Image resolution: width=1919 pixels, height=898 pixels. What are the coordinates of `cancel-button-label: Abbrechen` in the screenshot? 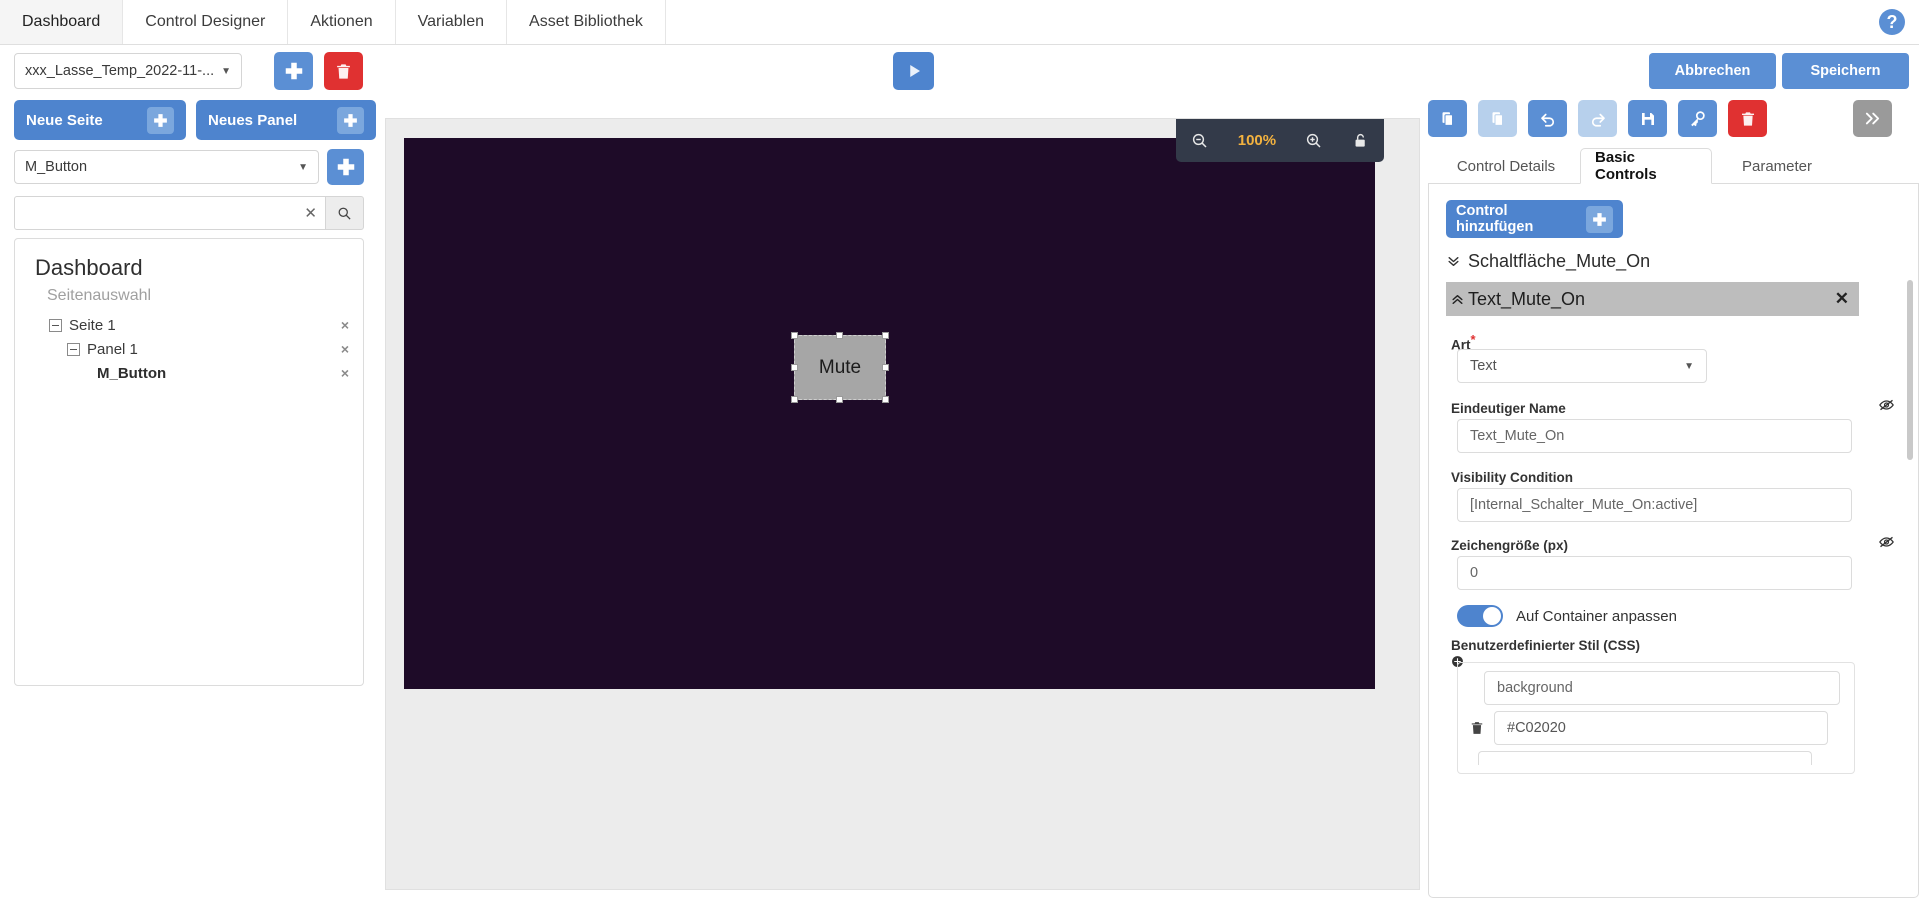 It's located at (1712, 71).